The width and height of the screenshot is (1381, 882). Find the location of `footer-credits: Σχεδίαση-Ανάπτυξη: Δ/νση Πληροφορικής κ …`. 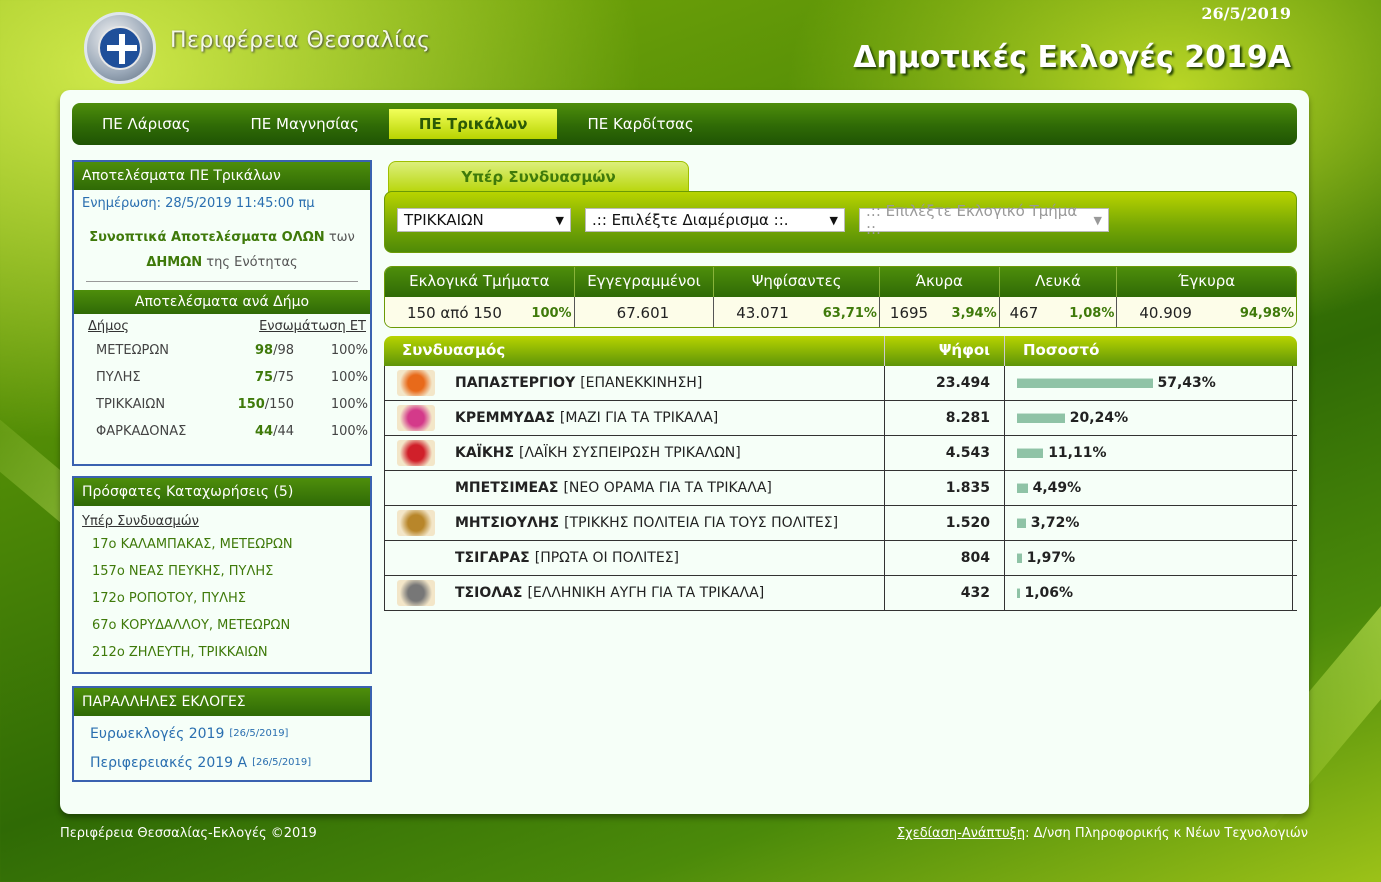

footer-credits: Σχεδίαση-Ανάπτυξη: Δ/νση Πληροφορικής κ … is located at coordinates (1102, 833).